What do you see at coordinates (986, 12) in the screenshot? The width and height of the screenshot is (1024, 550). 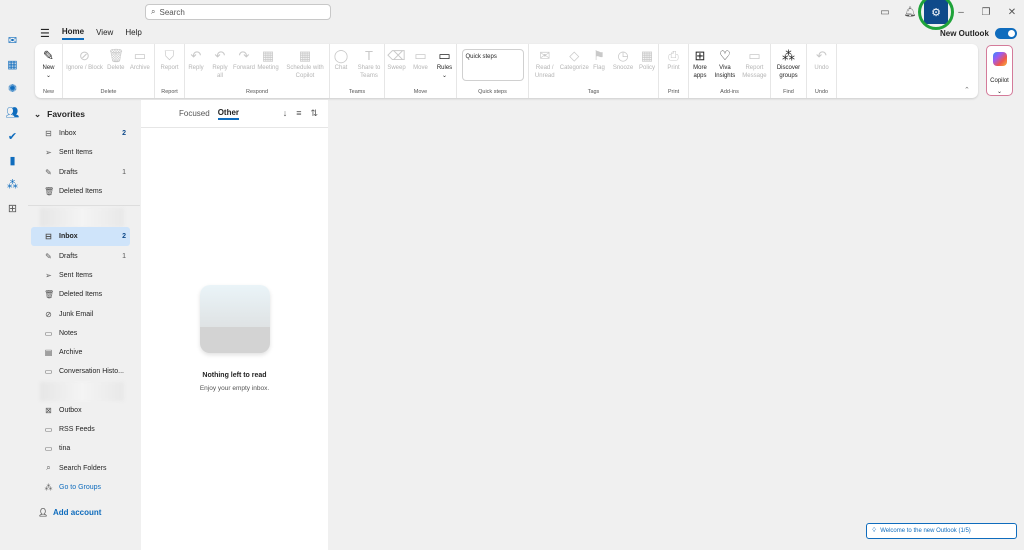 I see `restore-icon: ❐` at bounding box center [986, 12].